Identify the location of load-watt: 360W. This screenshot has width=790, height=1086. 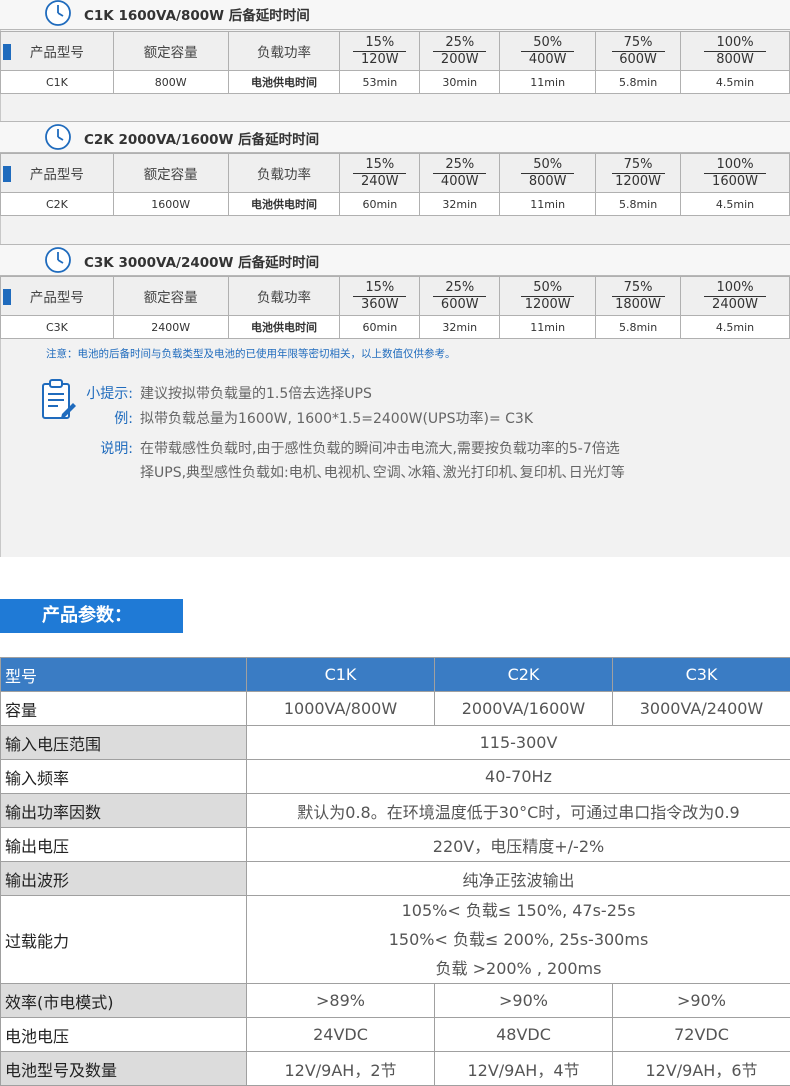
(379, 305).